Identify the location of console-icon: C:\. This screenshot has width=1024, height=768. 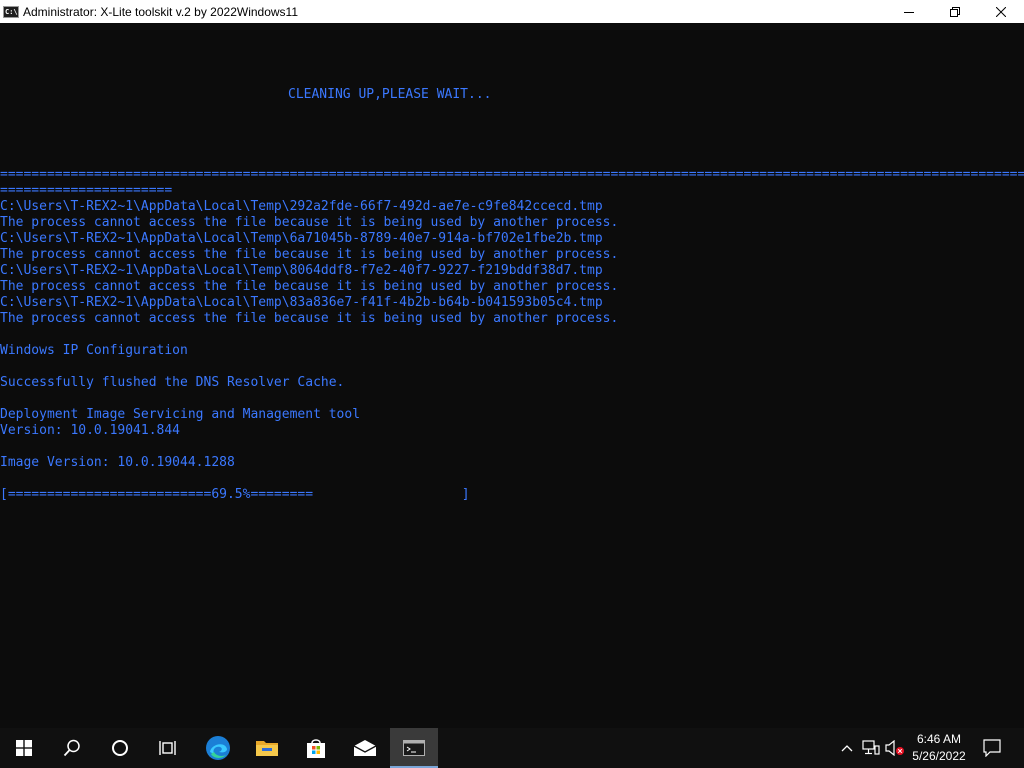
(11, 11).